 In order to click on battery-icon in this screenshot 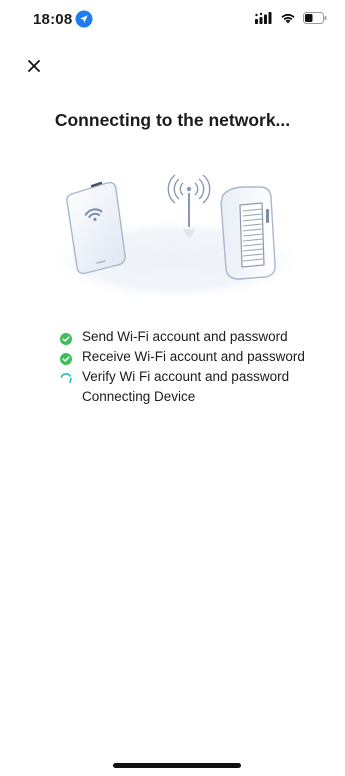, I will do `click(315, 18)`.